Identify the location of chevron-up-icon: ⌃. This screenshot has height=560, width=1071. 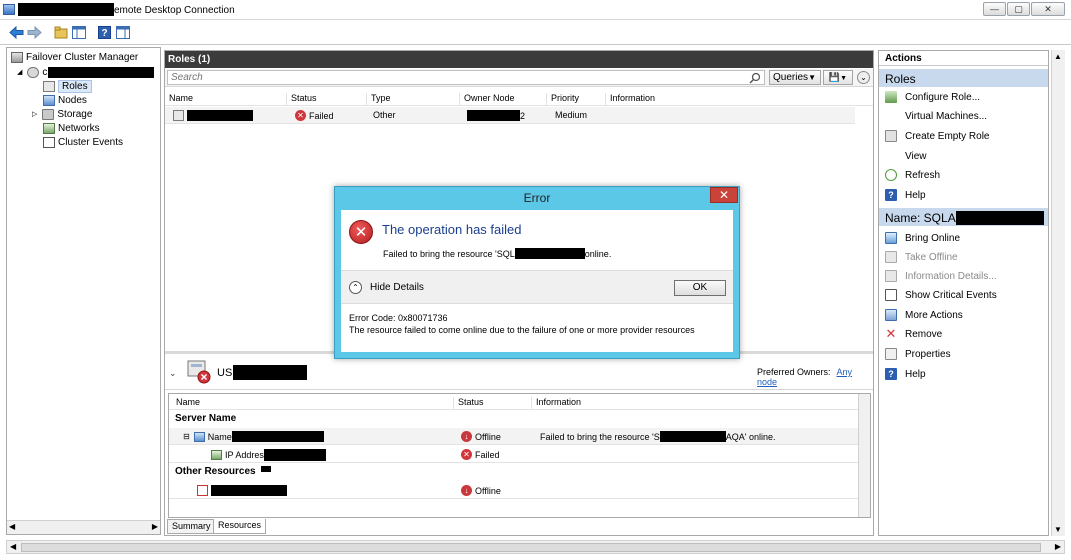
(355, 287).